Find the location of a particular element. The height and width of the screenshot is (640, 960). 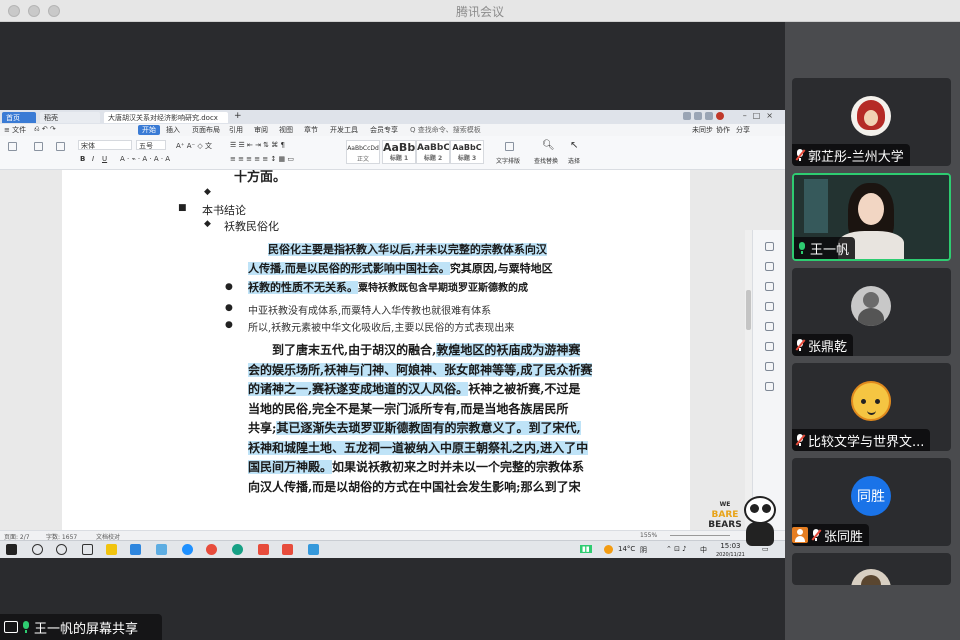

skin-icon is located at coordinates (698, 116).